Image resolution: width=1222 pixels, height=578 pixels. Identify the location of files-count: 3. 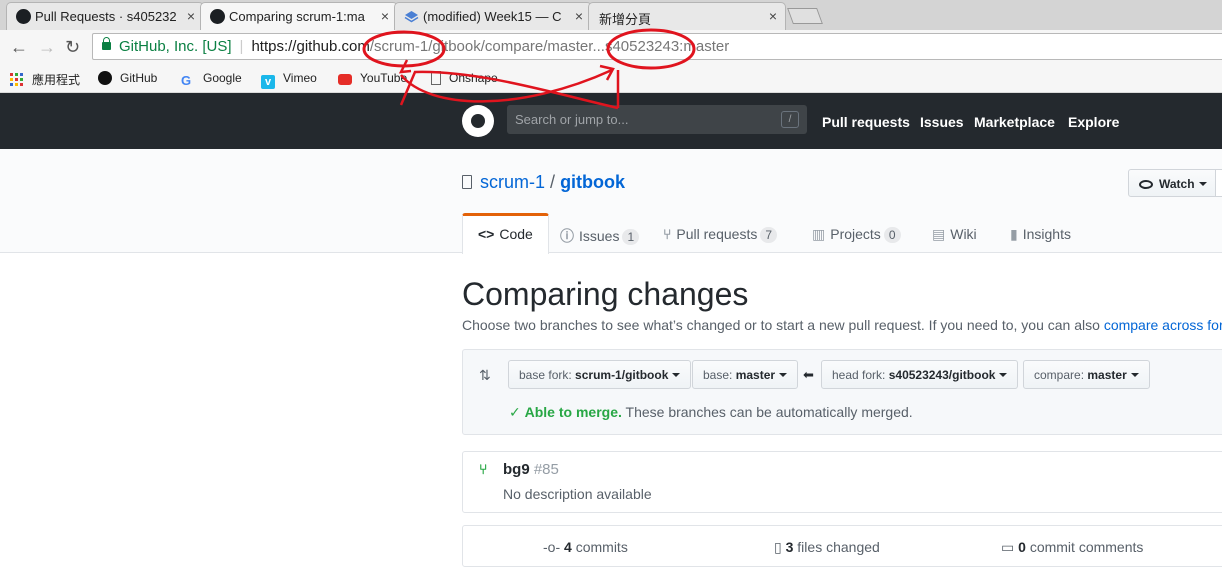
(789, 547).